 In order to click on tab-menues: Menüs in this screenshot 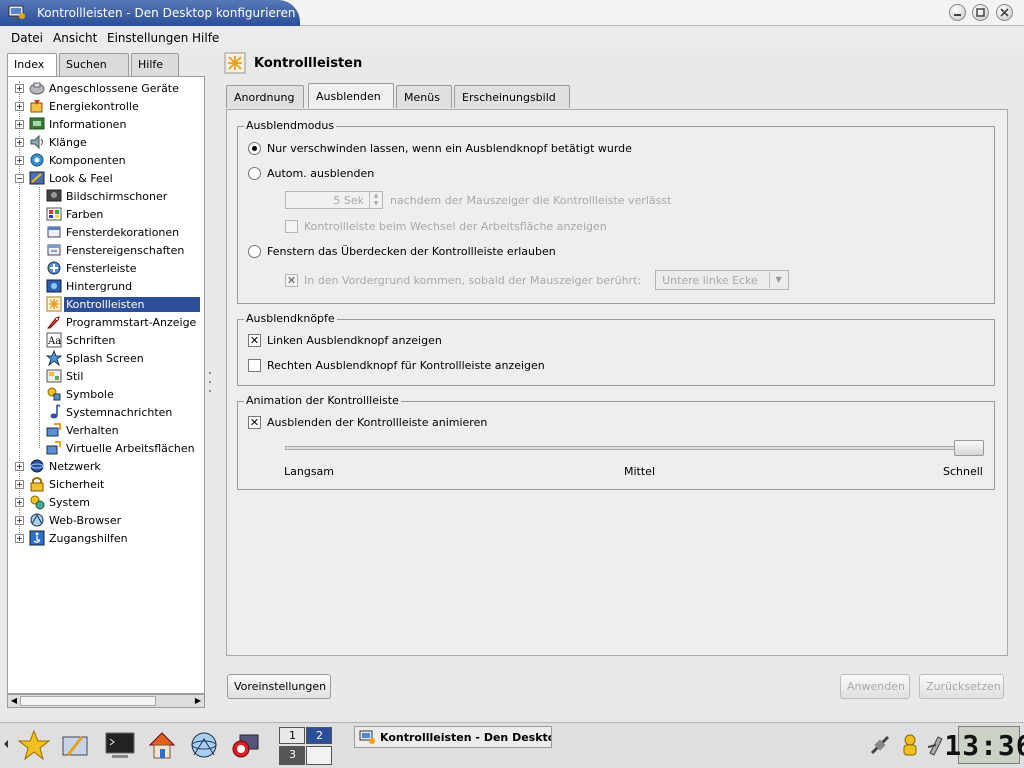, I will do `click(424, 96)`.